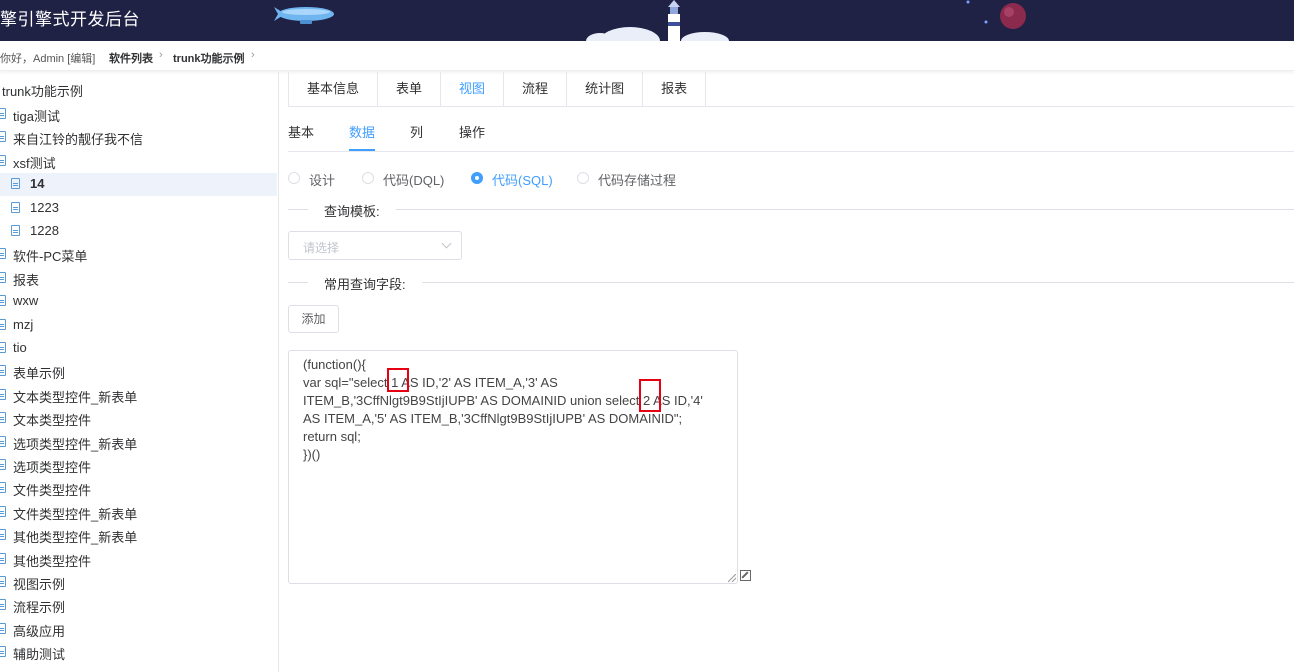 This screenshot has width=1294, height=672. Describe the element at coordinates (138, 605) in the screenshot. I see `sidebar-item: 流程示例` at that location.